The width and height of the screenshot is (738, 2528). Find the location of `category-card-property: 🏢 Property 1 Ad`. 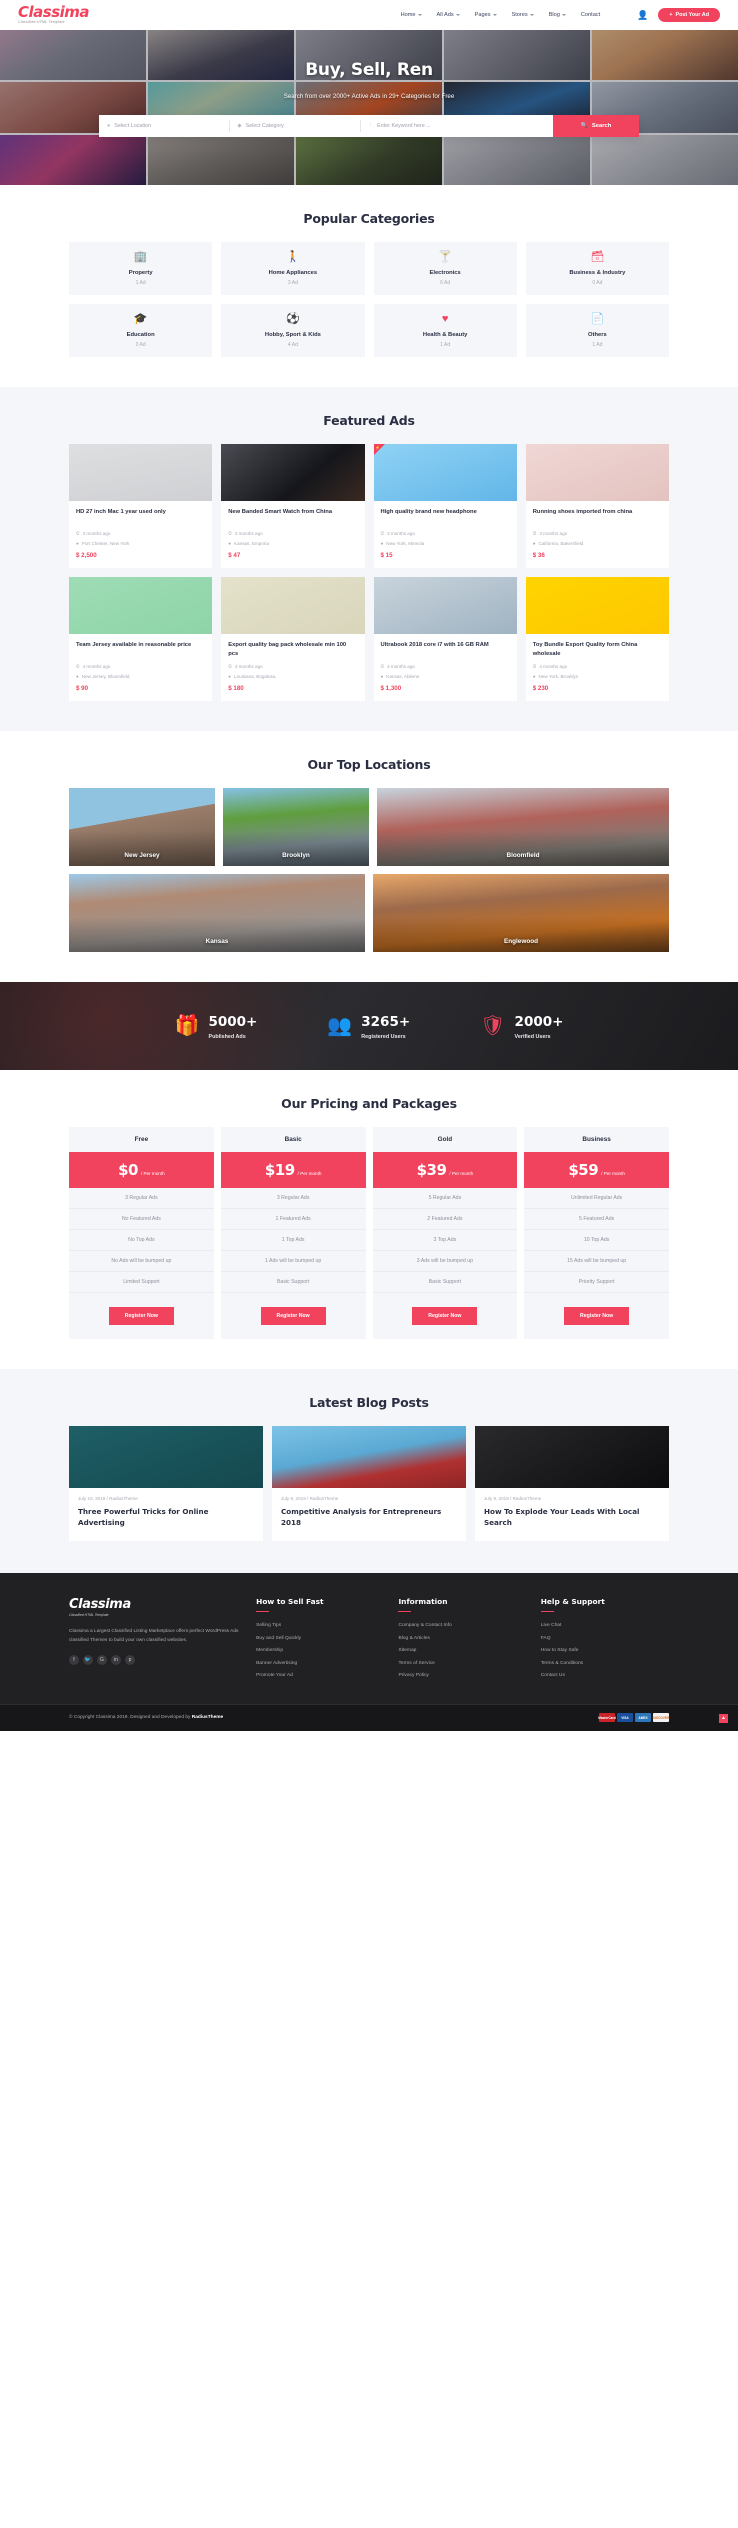

category-card-property: 🏢 Property 1 Ad is located at coordinates (141, 268).